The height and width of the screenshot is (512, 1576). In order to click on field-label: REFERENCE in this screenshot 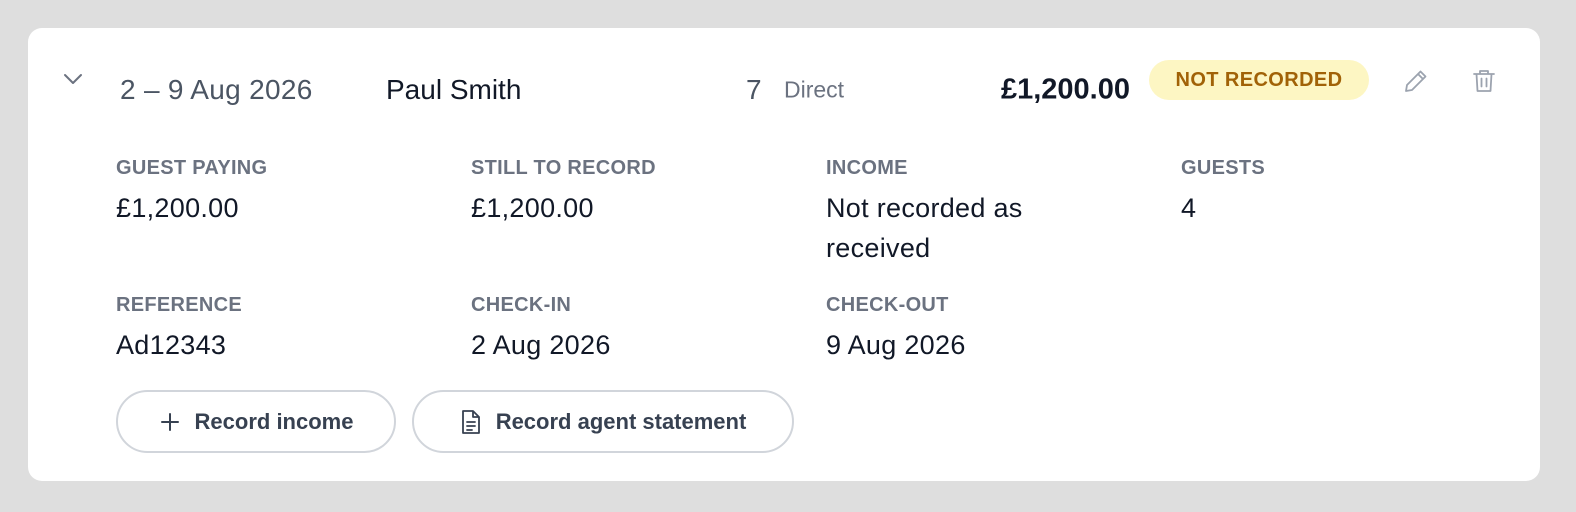, I will do `click(179, 305)`.